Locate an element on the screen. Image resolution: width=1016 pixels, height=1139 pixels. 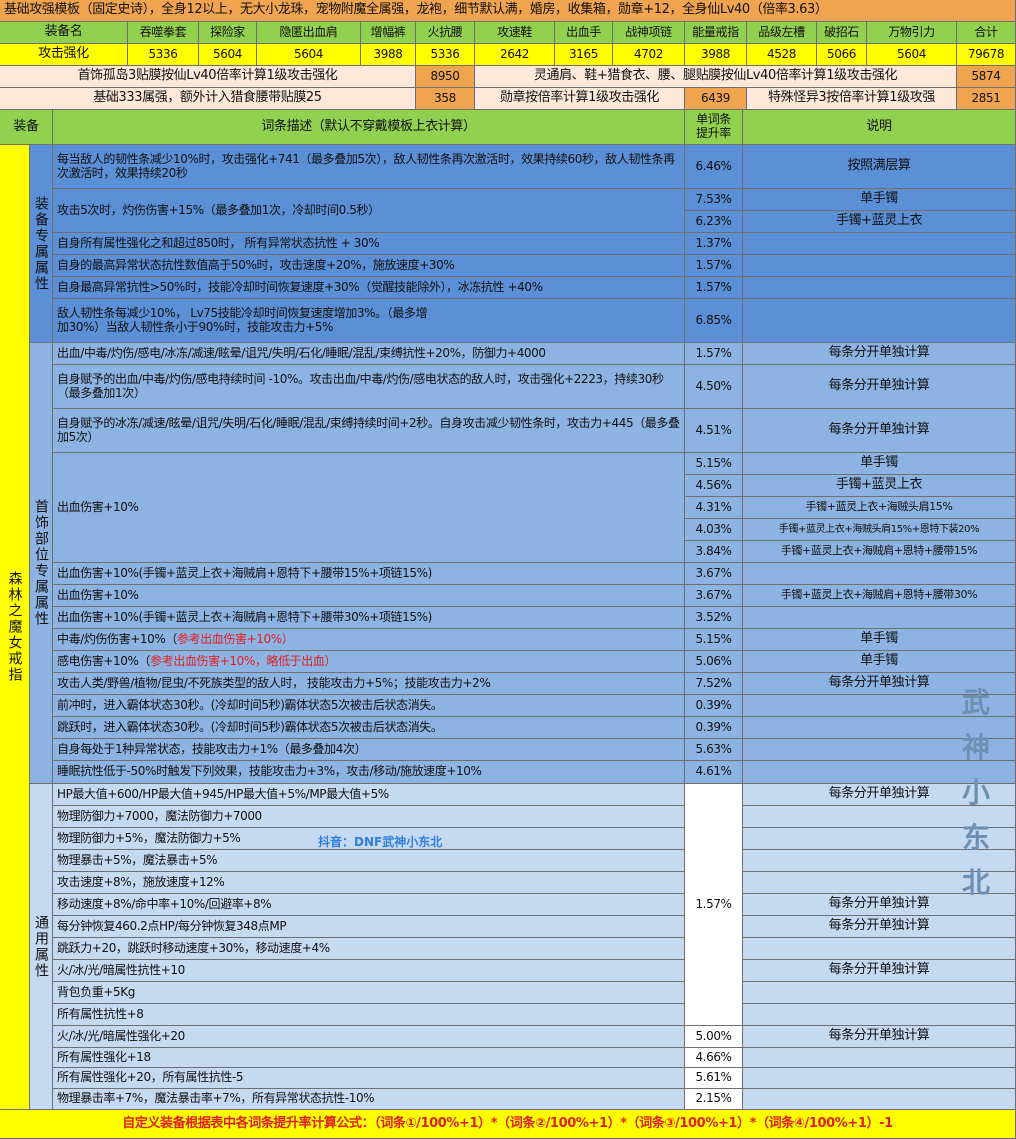
table-row-rate: 7.53% is located at coordinates (714, 200).